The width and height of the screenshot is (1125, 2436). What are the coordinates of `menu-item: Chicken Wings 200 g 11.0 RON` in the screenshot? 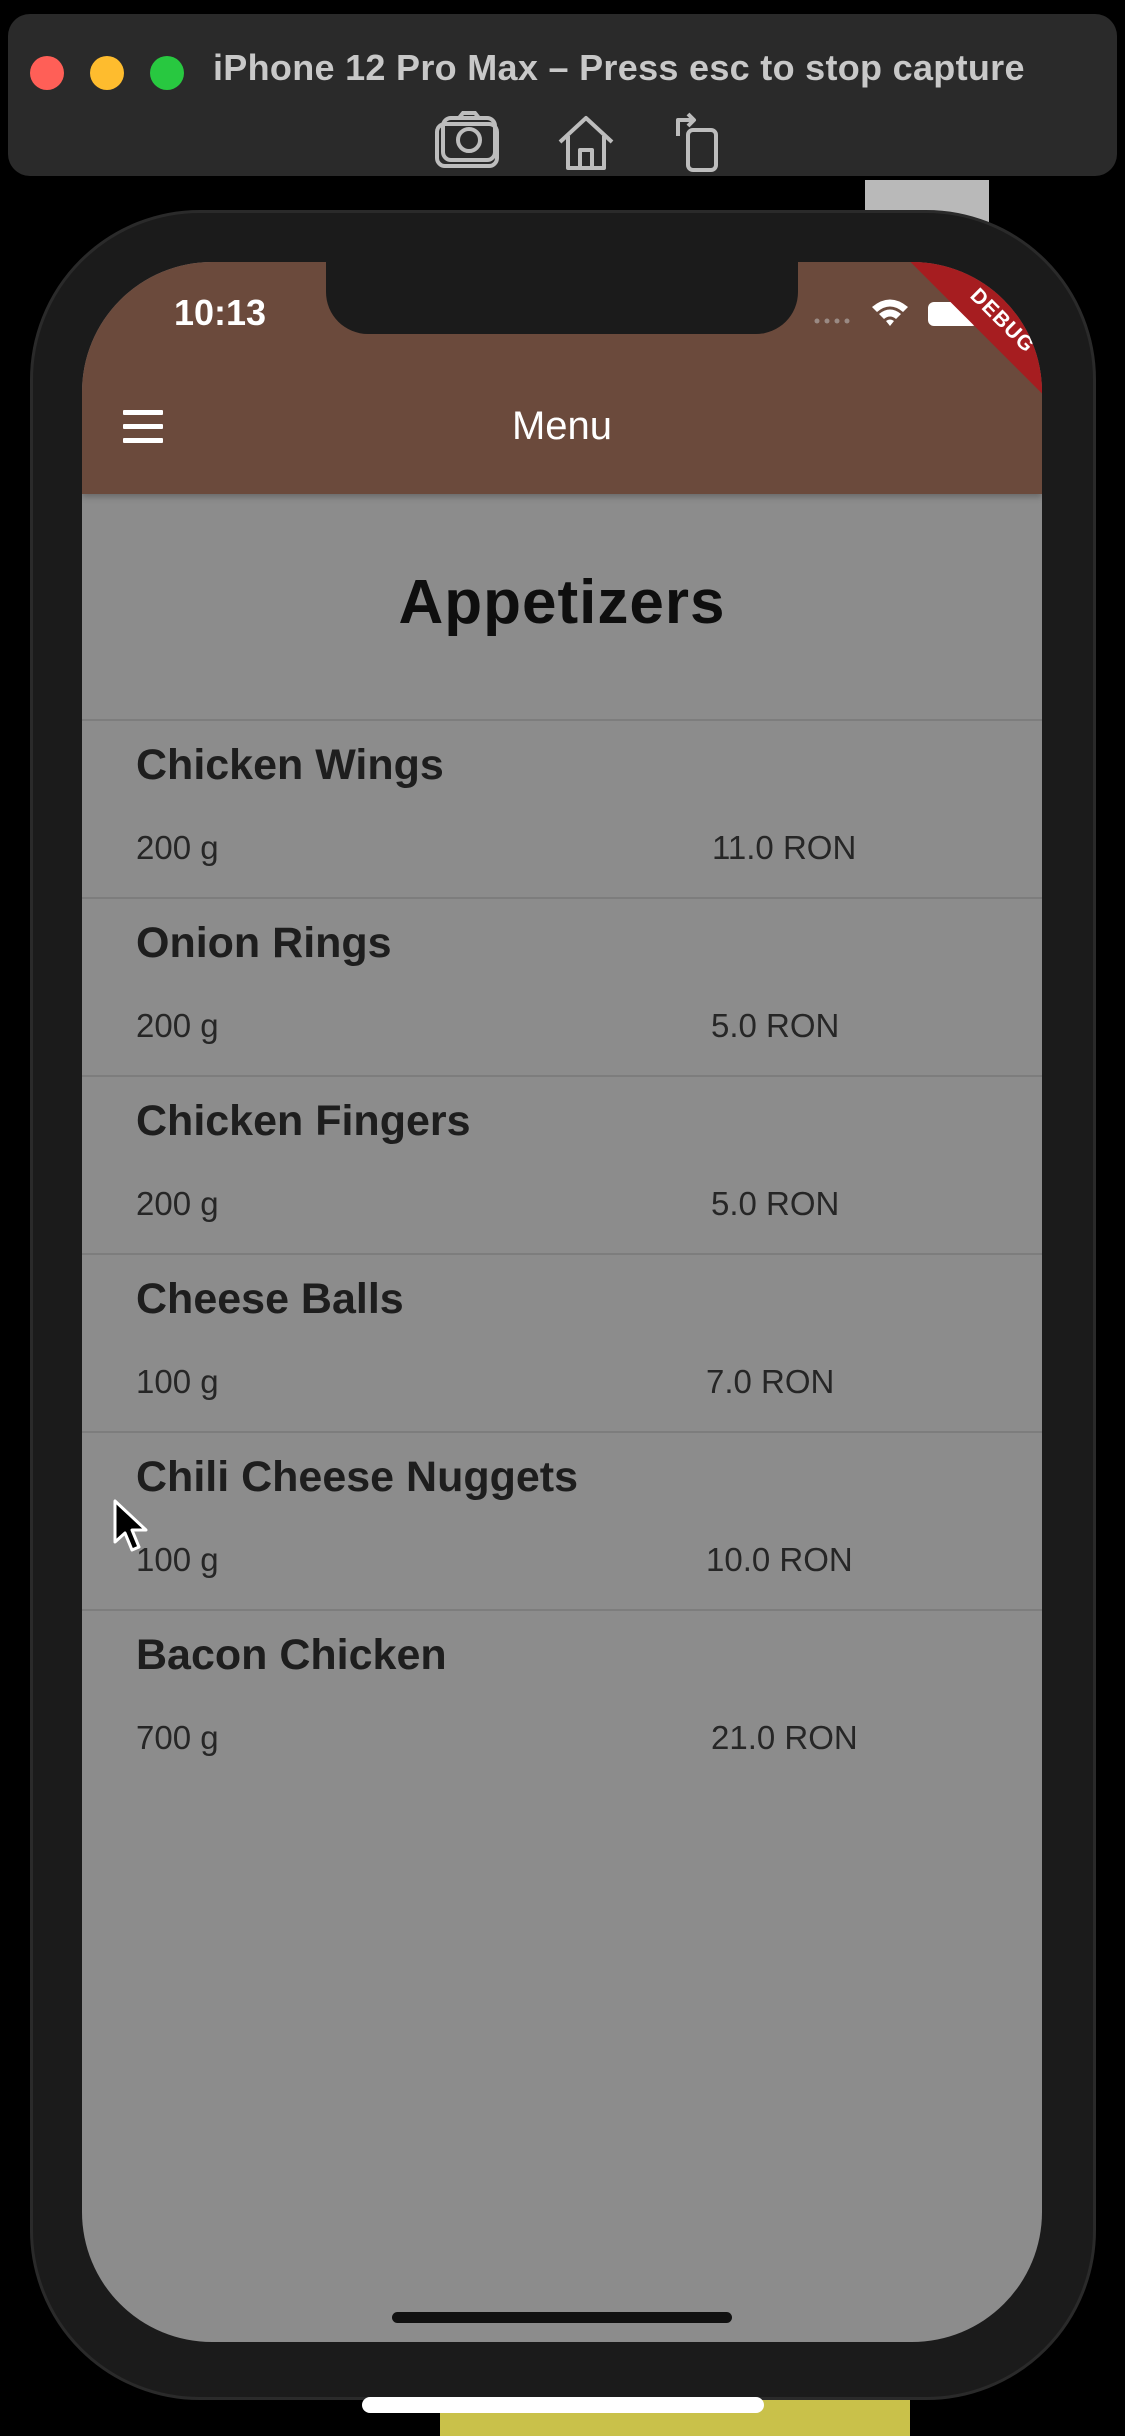 It's located at (562, 808).